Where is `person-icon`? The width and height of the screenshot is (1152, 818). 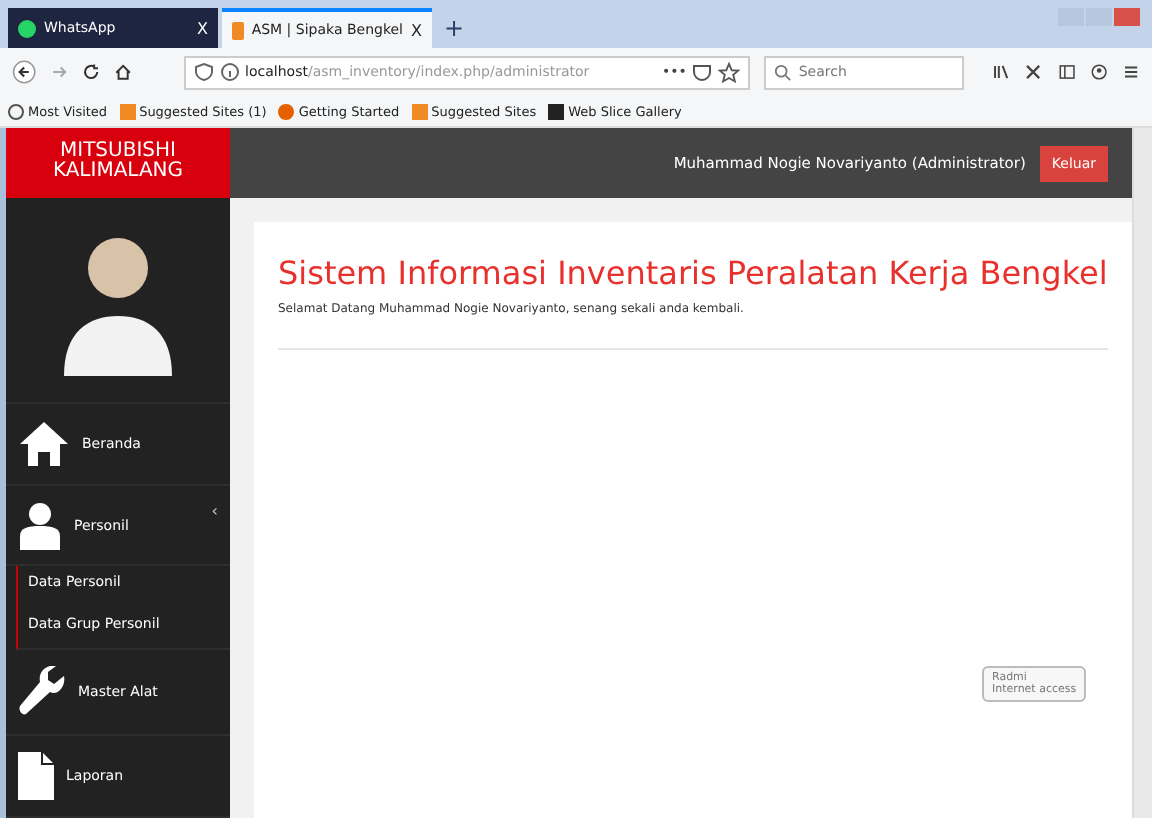 person-icon is located at coordinates (40, 525).